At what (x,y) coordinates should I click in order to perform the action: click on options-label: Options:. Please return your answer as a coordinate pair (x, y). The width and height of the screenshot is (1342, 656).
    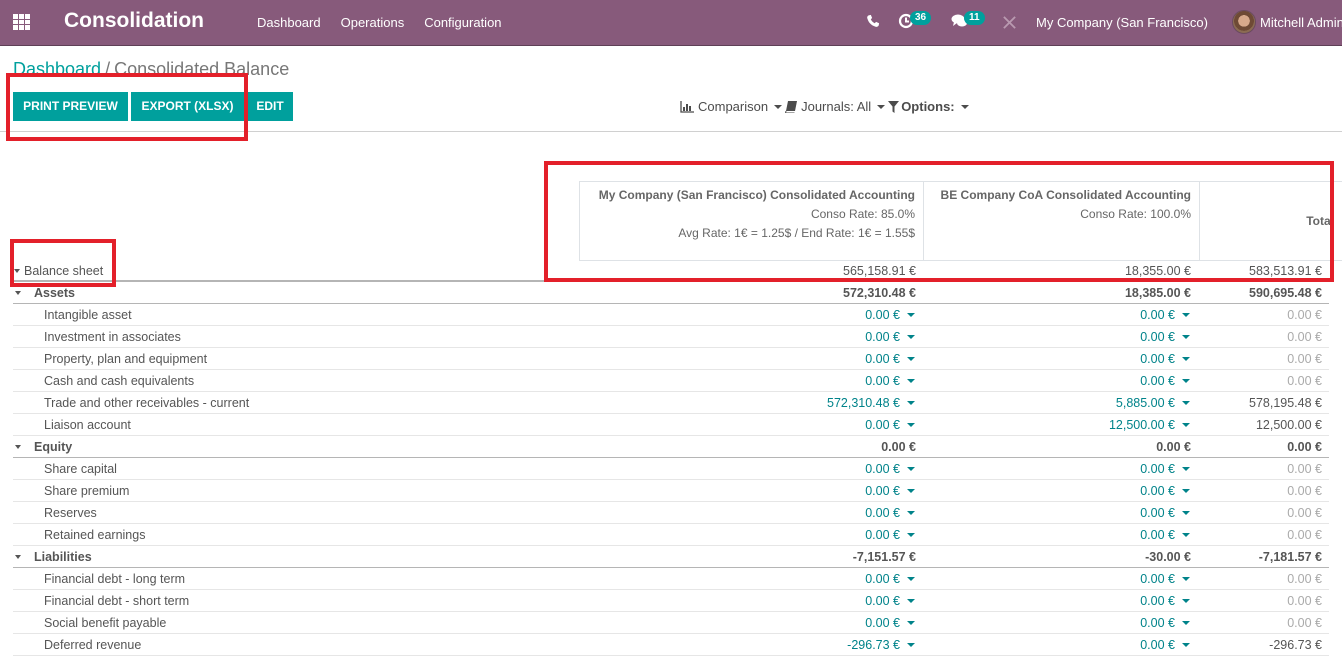
    Looking at the image, I should click on (928, 106).